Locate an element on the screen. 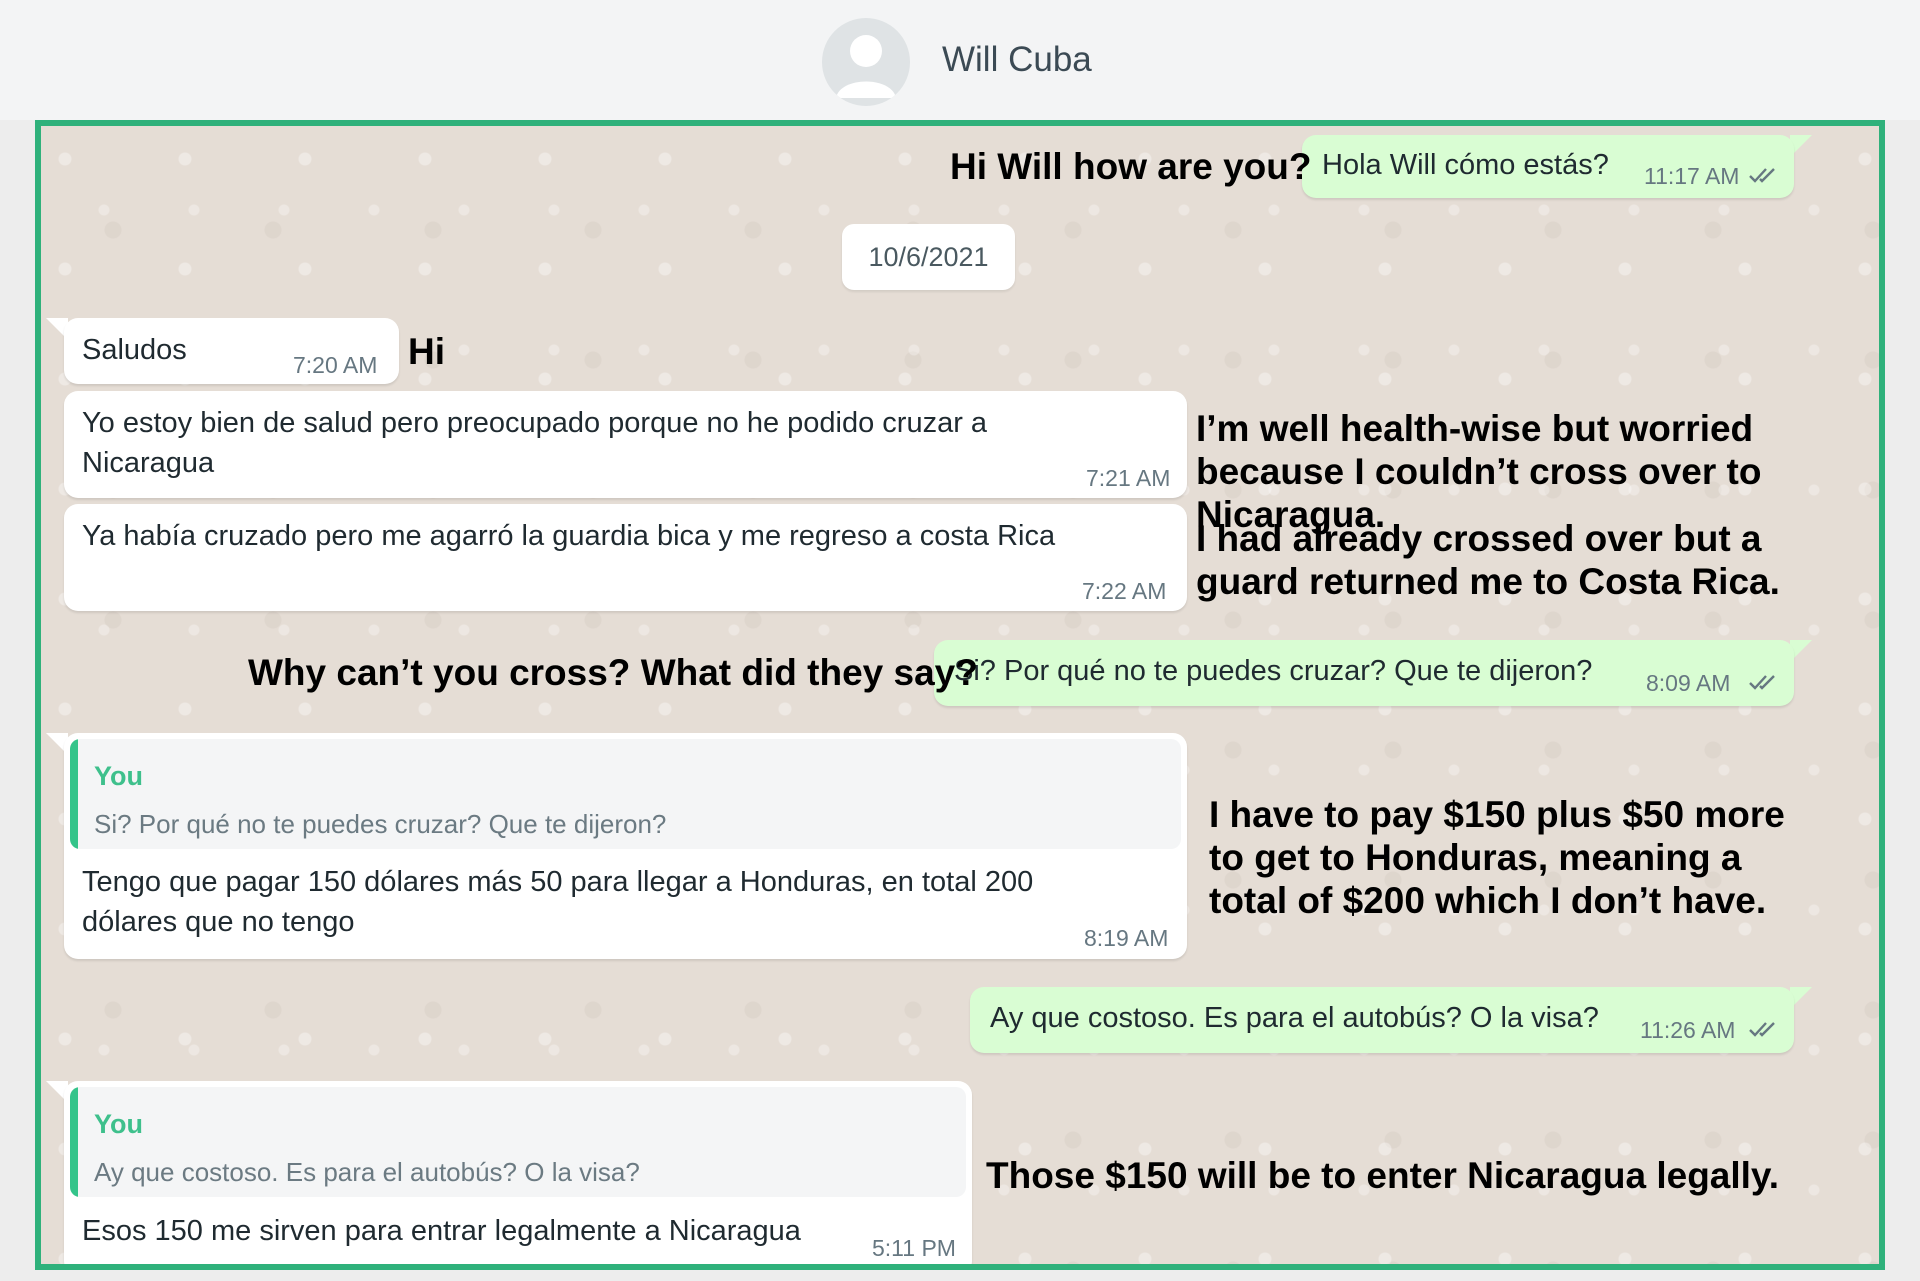 The image size is (1920, 1281). message-time: 11:17 AM is located at coordinates (1692, 176).